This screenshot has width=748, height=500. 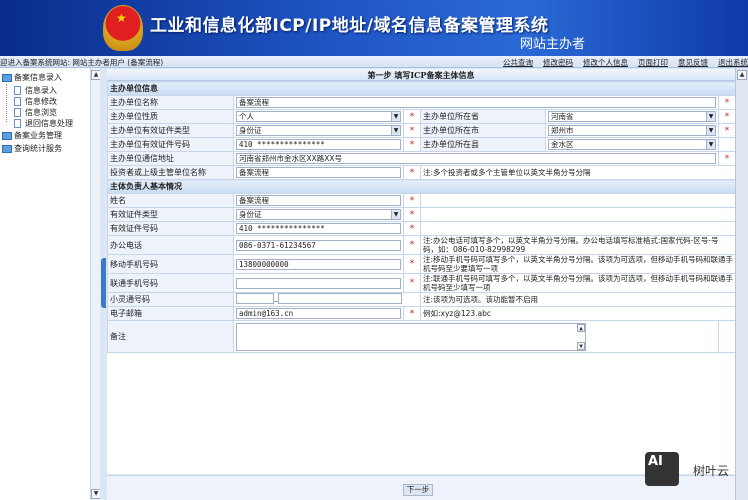 What do you see at coordinates (374, 28) in the screenshot?
I see `header-banner: ★ 工业和信息化部ICP/IP地址/域名信息备案管理系统 网站主办者` at bounding box center [374, 28].